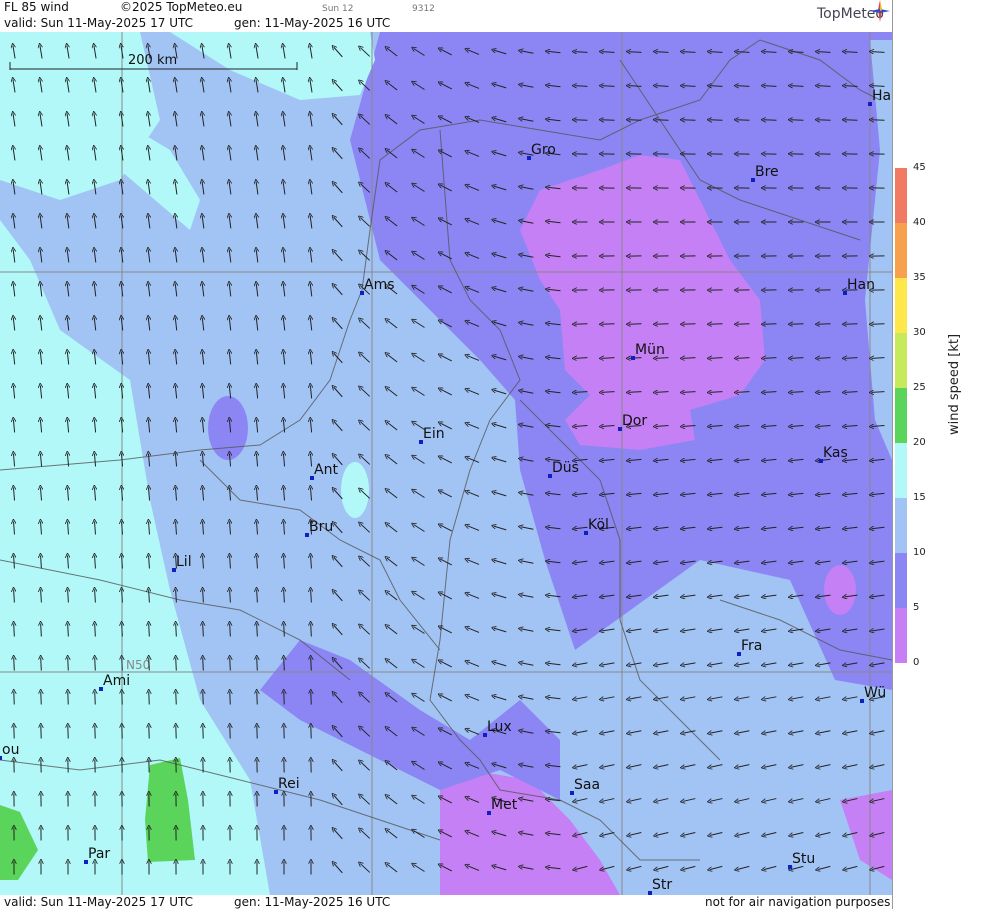 Image resolution: width=983 pixels, height=909 pixels. Describe the element at coordinates (954, 384) in the screenshot. I see `legend-title: wind speed [kt]` at that location.